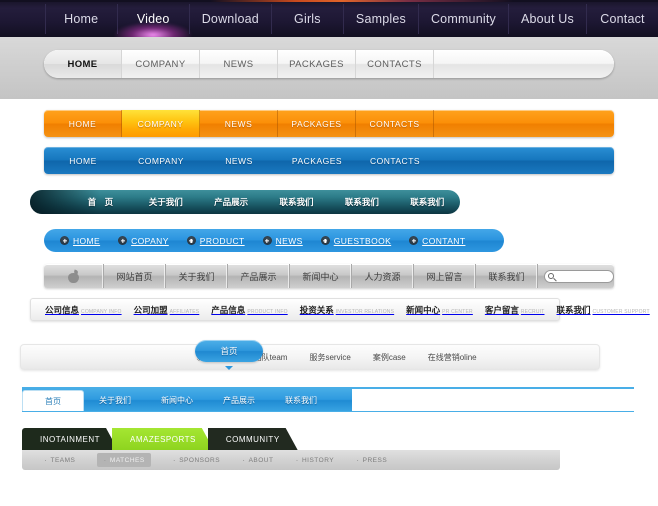  Describe the element at coordinates (163, 439) in the screenshot. I see `gtab-amazesports: AMAZESPORTS` at that location.